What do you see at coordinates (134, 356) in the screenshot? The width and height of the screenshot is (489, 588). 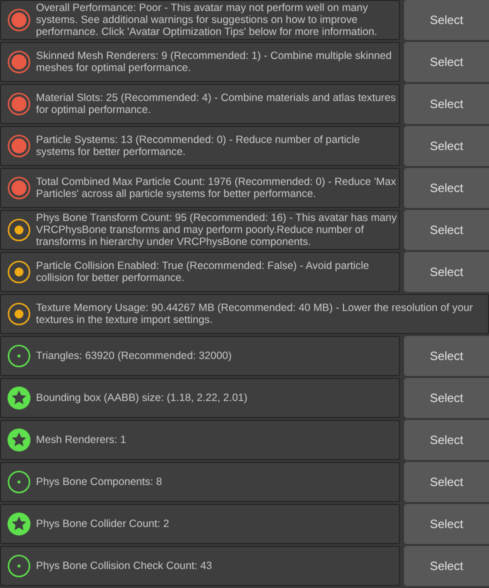 I see `message-text: Triangles: 63920 (Recommended: 32000)` at bounding box center [134, 356].